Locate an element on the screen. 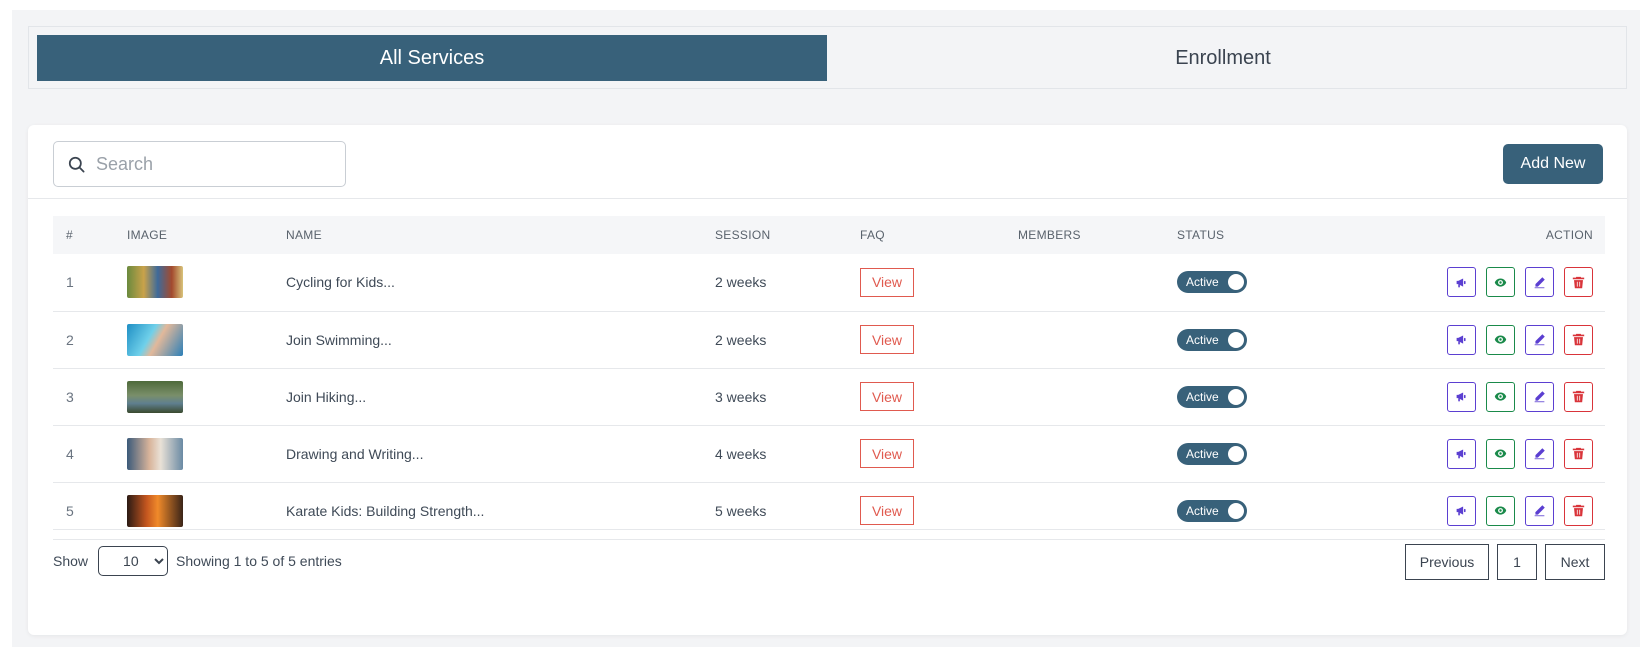 Image resolution: width=1652 pixels, height=647 pixels. col-number: # is located at coordinates (69, 235).